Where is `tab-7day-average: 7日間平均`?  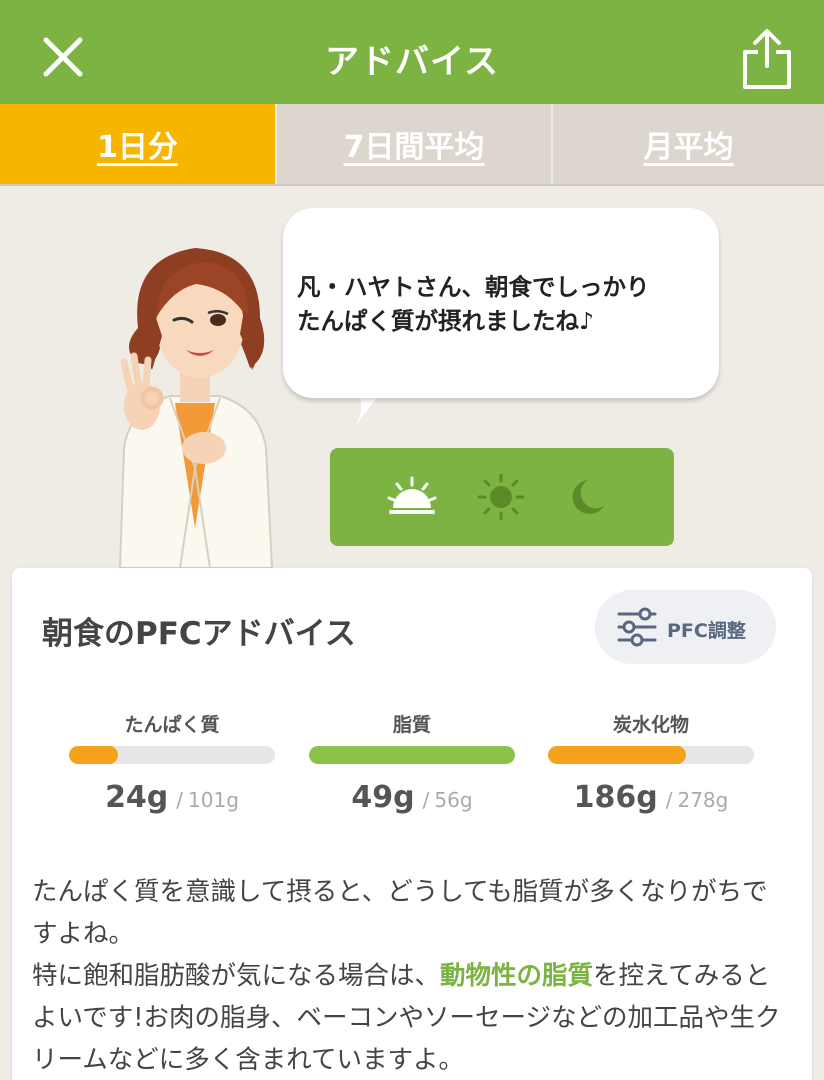
tab-7day-average: 7日間平均 is located at coordinates (413, 144).